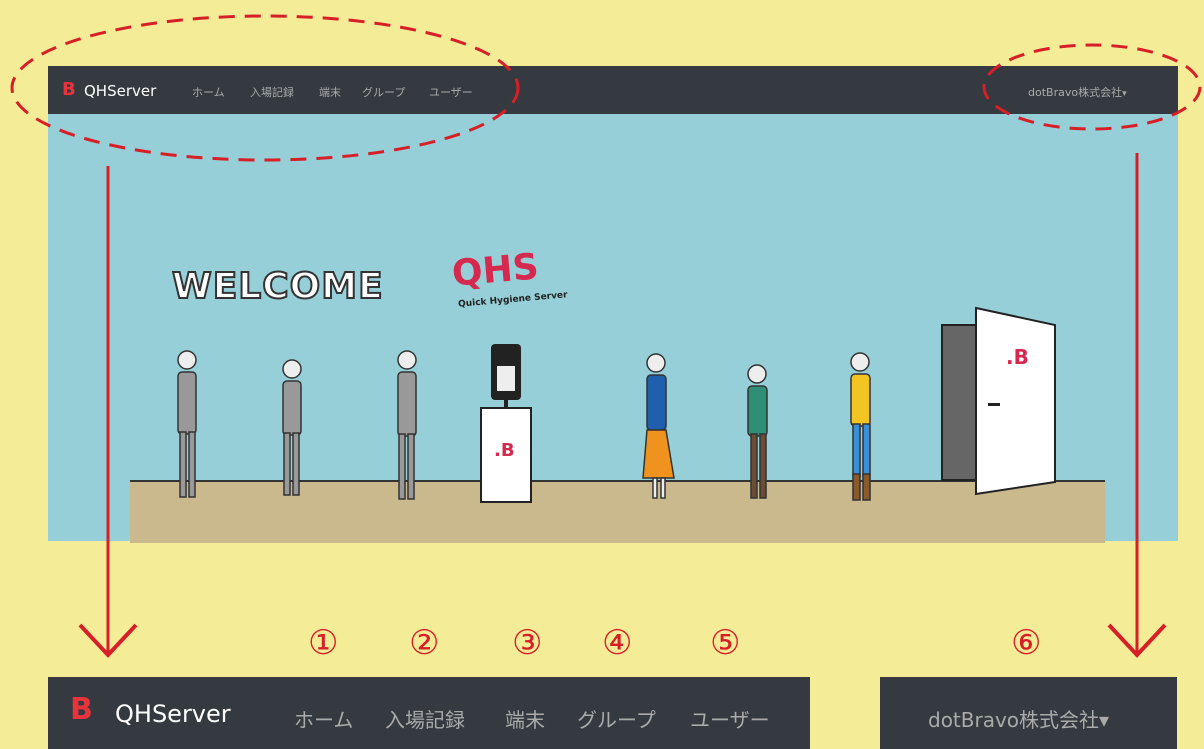 This screenshot has height=749, width=1204. What do you see at coordinates (1104, 720) in the screenshot?
I see `caret-down-icon-zoom: ▾` at bounding box center [1104, 720].